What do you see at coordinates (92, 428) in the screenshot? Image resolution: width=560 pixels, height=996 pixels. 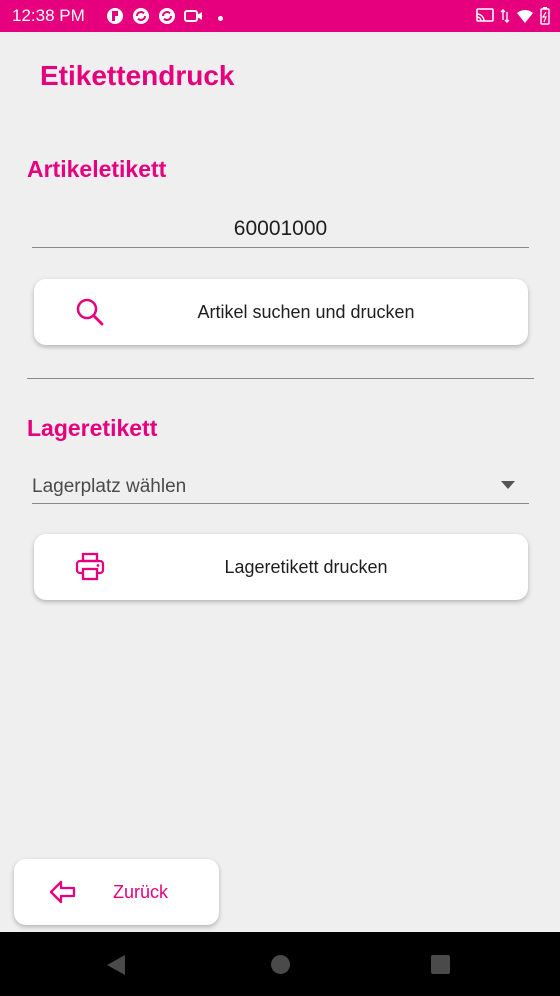 I see `storage-section-title: Lageretikett` at bounding box center [92, 428].